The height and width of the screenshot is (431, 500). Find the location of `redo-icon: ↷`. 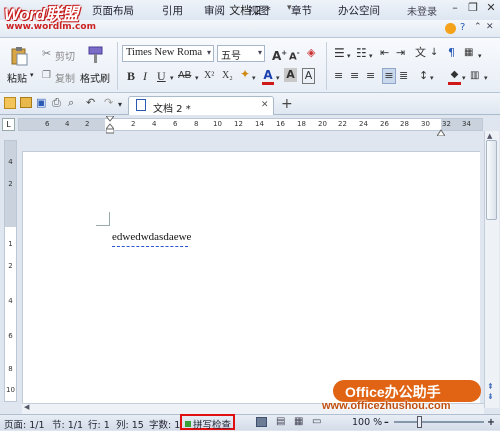

redo-icon: ↷ is located at coordinates (108, 103).